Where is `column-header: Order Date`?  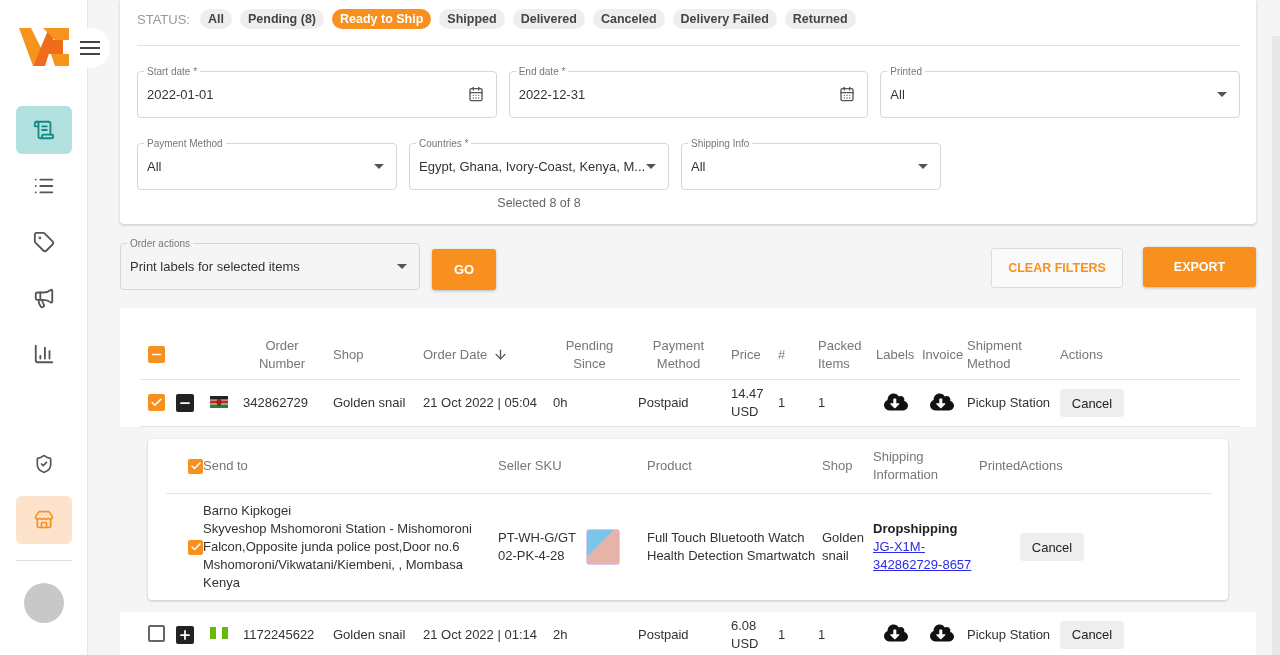 column-header: Order Date is located at coordinates (488, 354).